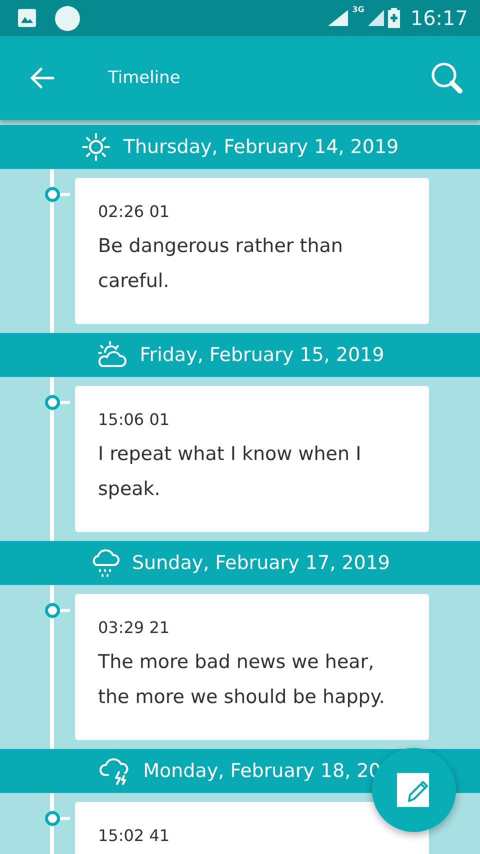  Describe the element at coordinates (96, 147) in the screenshot. I see `sun-icon` at that location.